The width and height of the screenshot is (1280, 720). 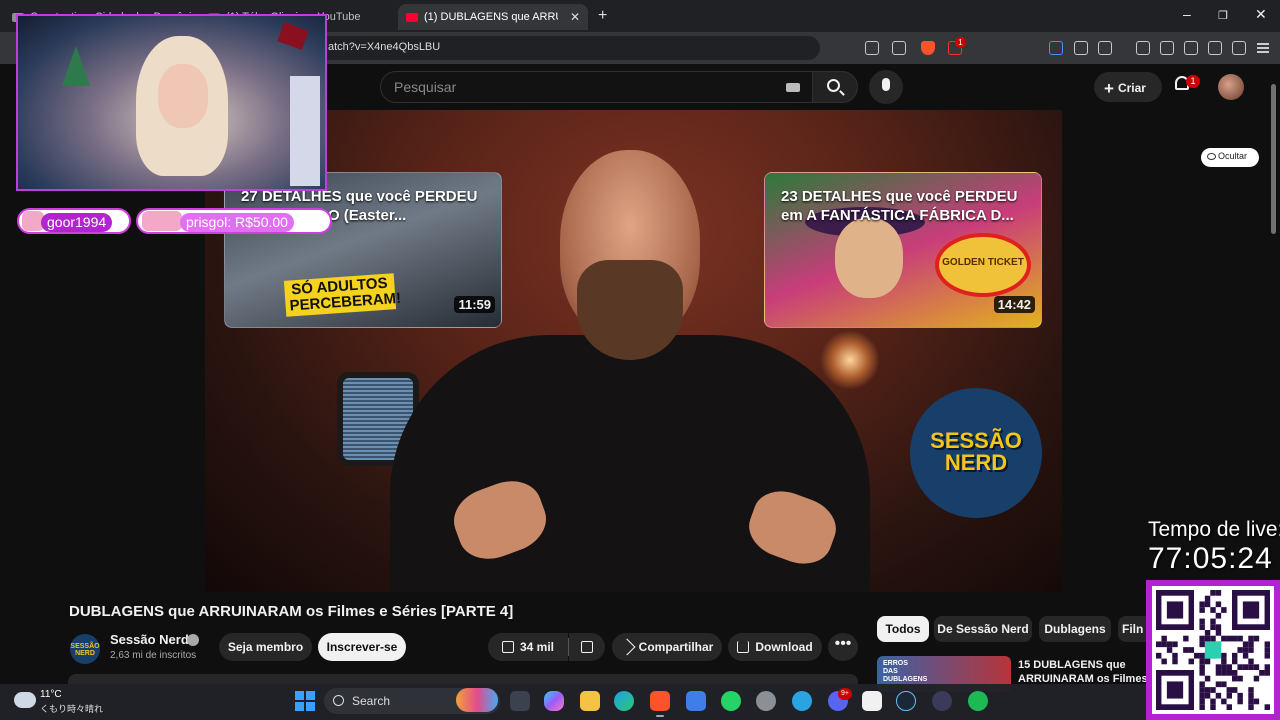 What do you see at coordinates (1239, 48) in the screenshot?
I see `vpn-icon` at bounding box center [1239, 48].